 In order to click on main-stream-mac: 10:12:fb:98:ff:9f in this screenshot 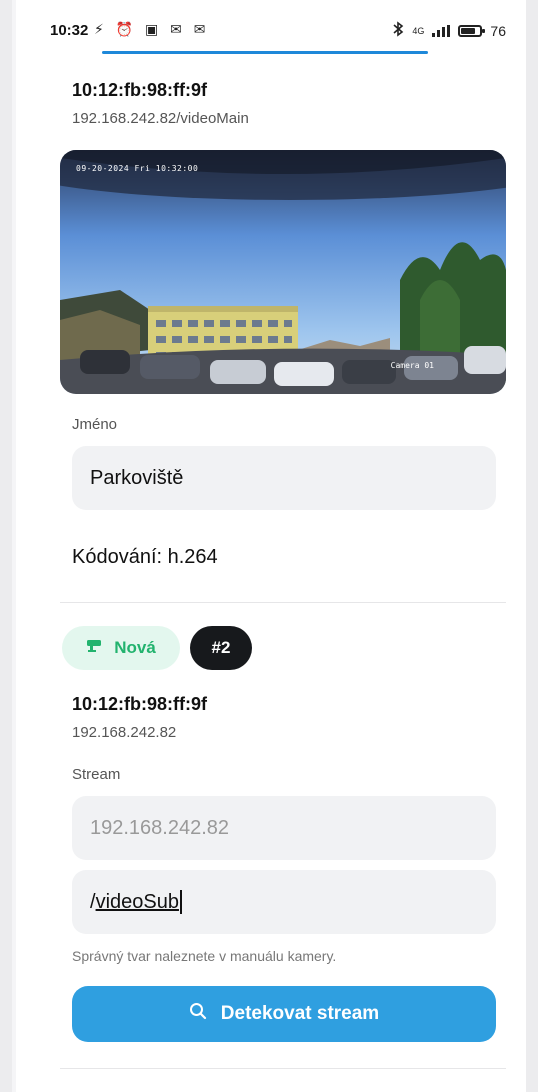, I will do `click(140, 90)`.